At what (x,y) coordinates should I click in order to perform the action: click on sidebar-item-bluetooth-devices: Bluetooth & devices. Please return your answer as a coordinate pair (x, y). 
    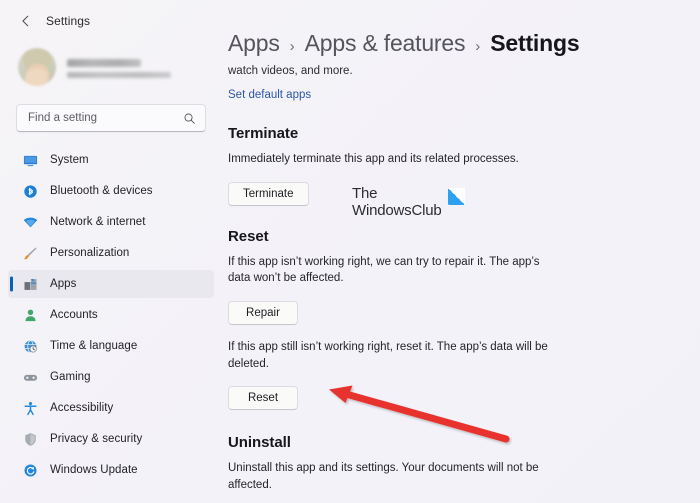
    Looking at the image, I should click on (111, 191).